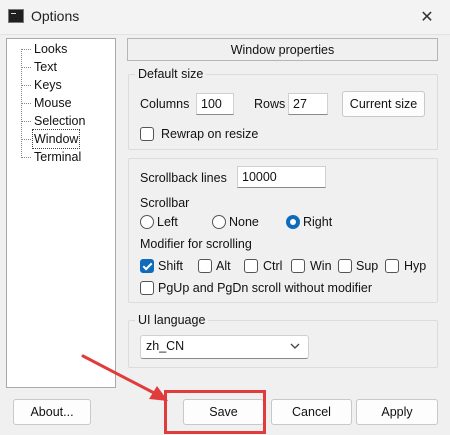 The image size is (450, 435). What do you see at coordinates (147, 266) in the screenshot?
I see `modifier-shift-checkbox` at bounding box center [147, 266].